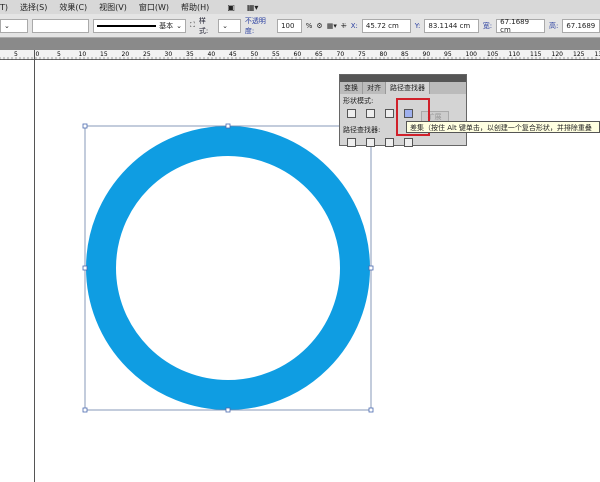 The width and height of the screenshot is (600, 482). I want to click on merge-icon, so click(389, 142).